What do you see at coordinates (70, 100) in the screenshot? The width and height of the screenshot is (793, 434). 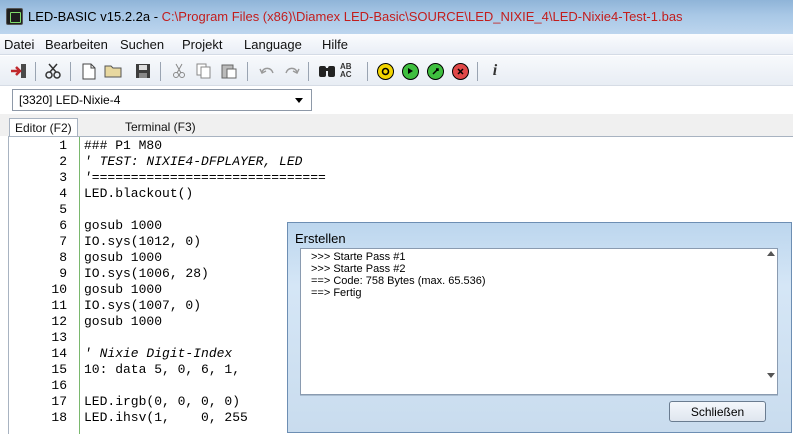 I see `project-select-value: [3320] LED-Nixie-4` at bounding box center [70, 100].